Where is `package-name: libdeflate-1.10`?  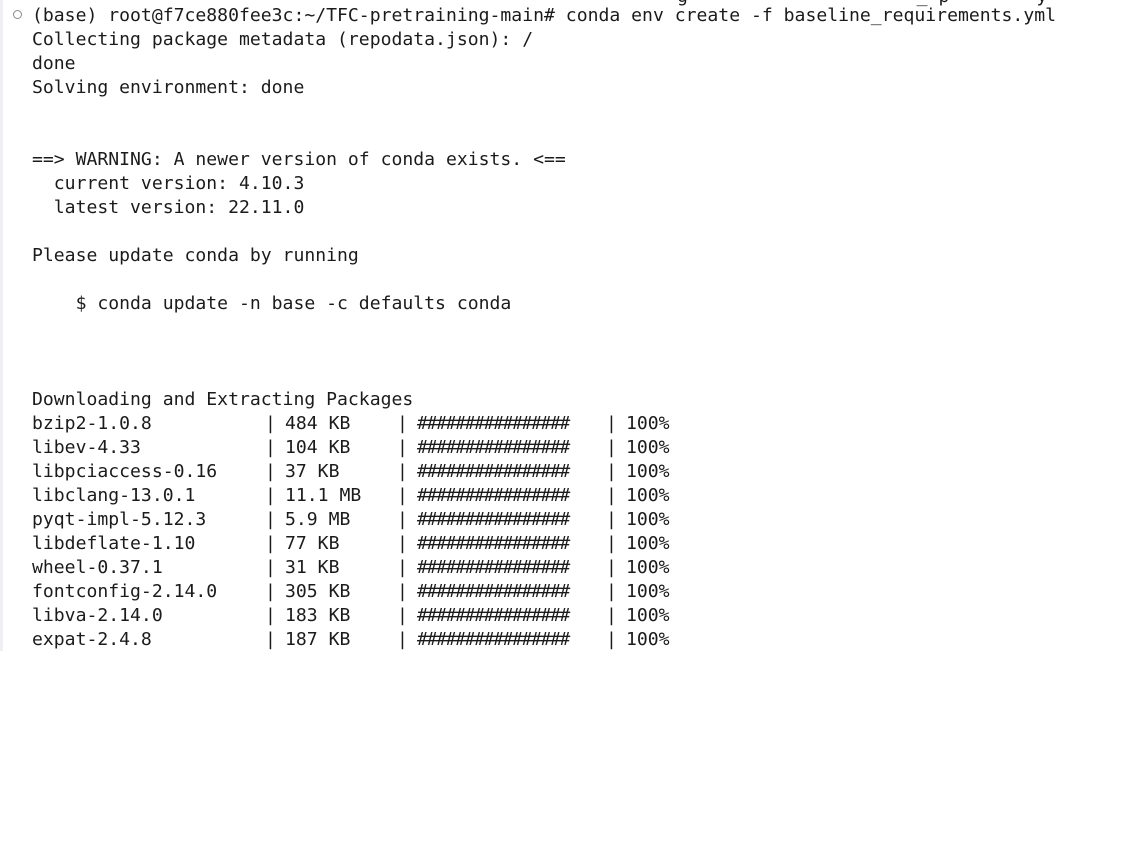
package-name: libdeflate-1.10 is located at coordinates (114, 543).